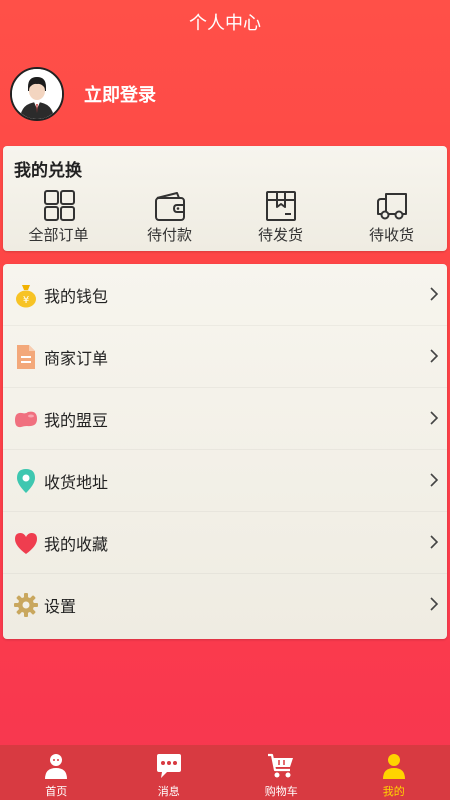  Describe the element at coordinates (225, 357) in the screenshot. I see `menu-item-merchant-orders: 商家订单` at that location.